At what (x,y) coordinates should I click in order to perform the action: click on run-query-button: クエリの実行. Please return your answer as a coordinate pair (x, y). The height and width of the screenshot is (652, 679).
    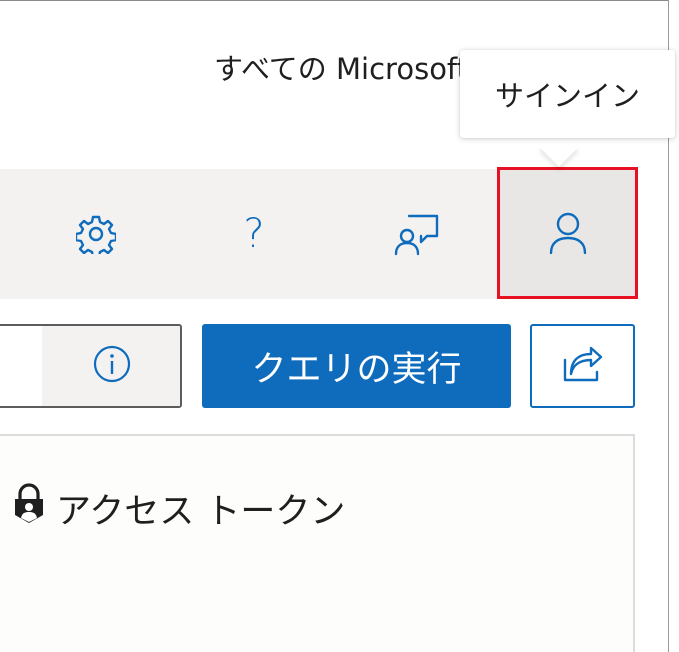
    Looking at the image, I should click on (356, 366).